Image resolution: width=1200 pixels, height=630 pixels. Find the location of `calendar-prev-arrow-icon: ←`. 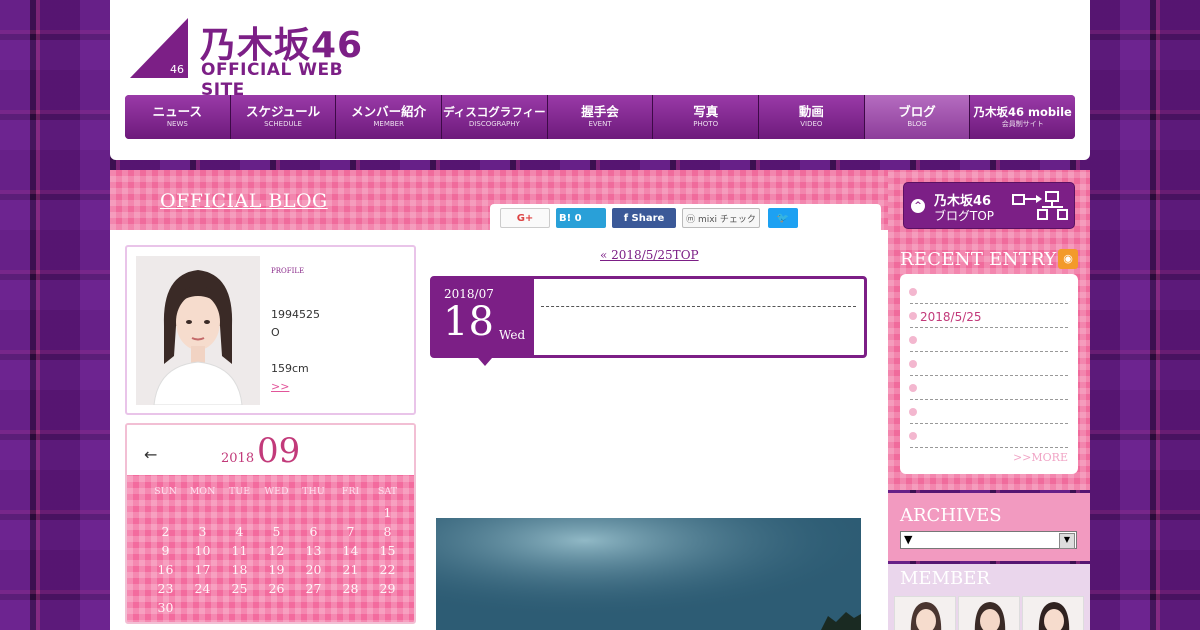

calendar-prev-arrow-icon: ← is located at coordinates (150, 454).